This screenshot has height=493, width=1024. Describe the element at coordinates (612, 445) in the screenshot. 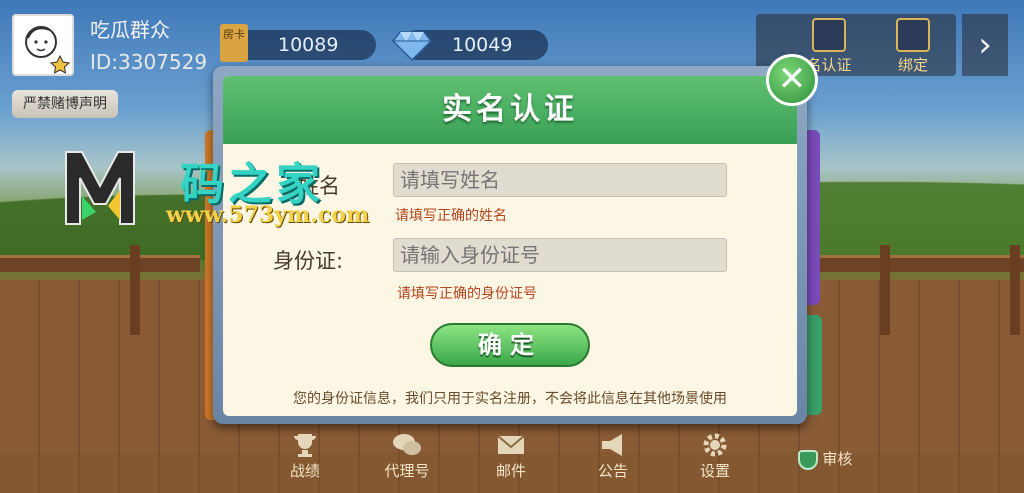

I see `megaphone-icon` at that location.